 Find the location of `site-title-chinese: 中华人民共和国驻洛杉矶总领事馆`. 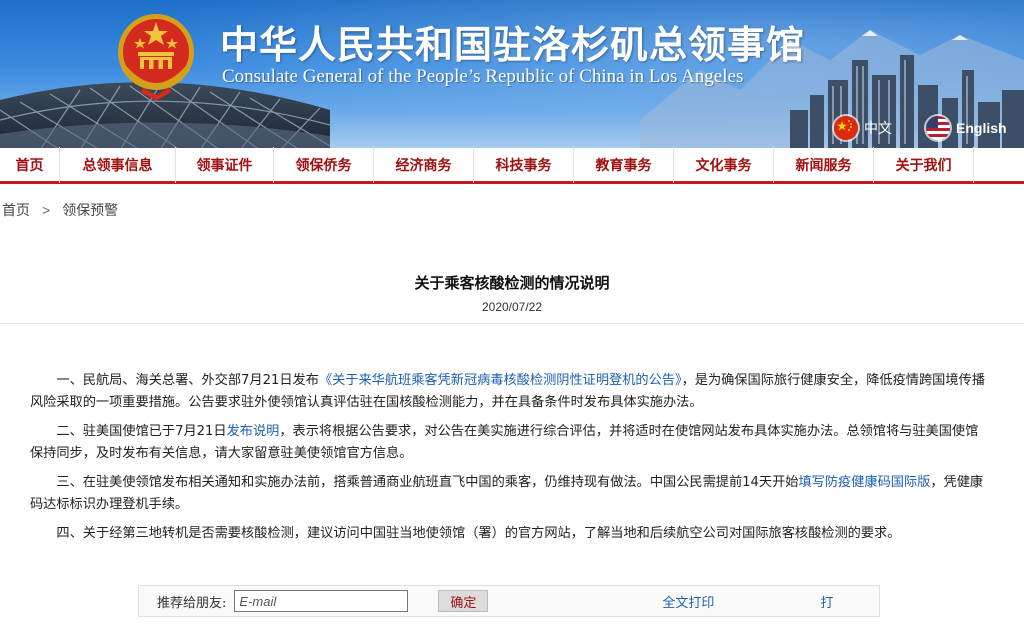

site-title-chinese: 中华人民共和国驻洛杉矶总领事馆 is located at coordinates (513, 44).